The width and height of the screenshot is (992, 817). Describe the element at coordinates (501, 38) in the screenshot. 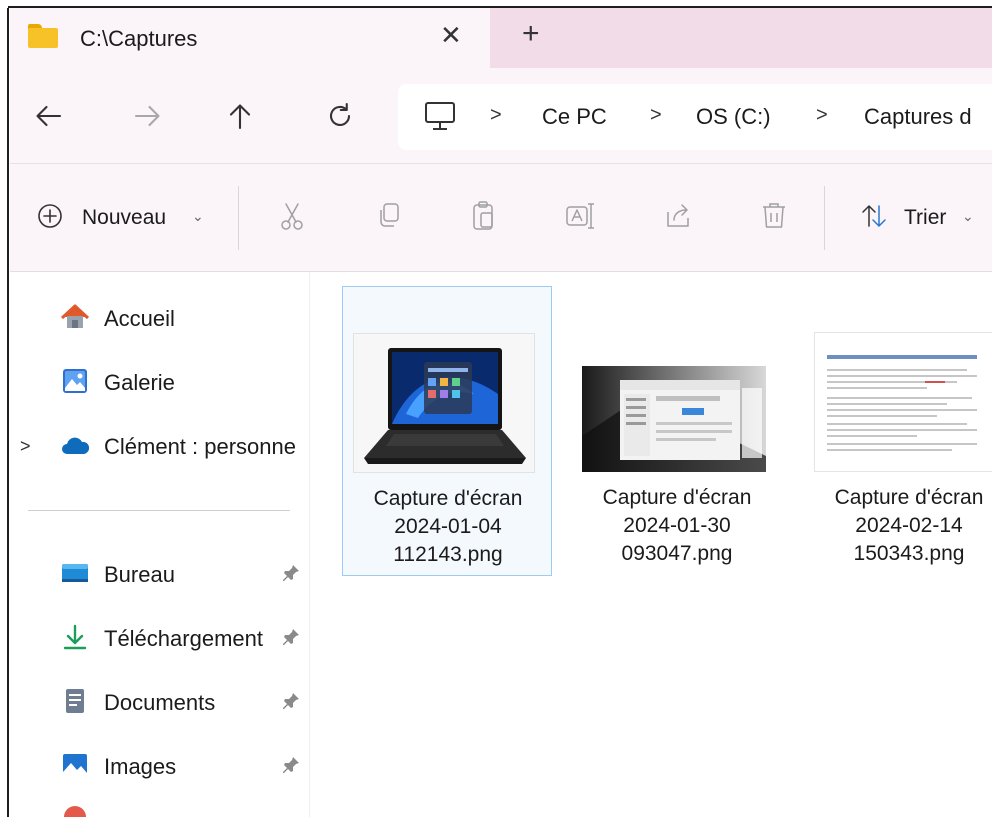

I see `tab-strip: C:\Captures ✕ +` at that location.